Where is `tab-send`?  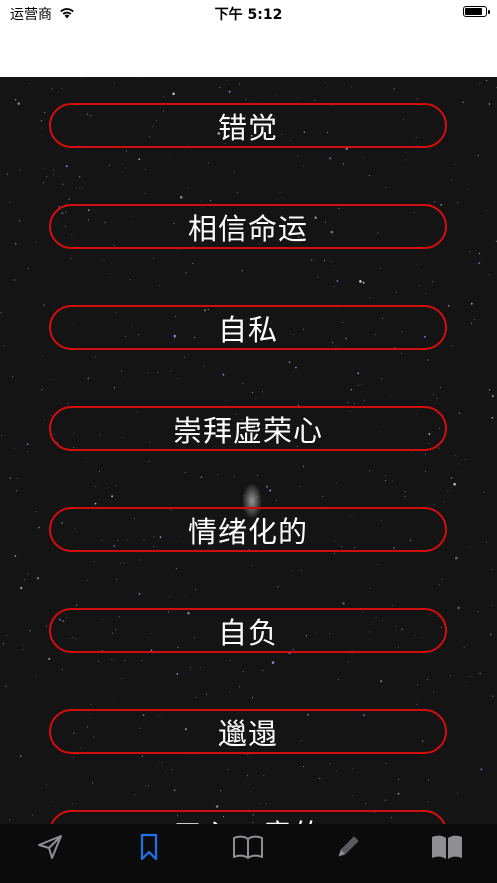
tab-send is located at coordinates (50, 849).